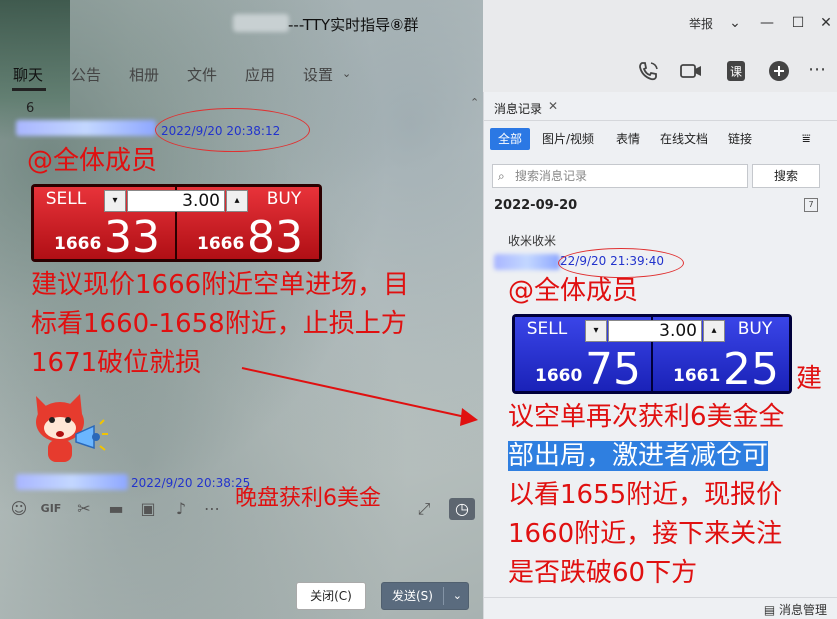  I want to click on collapse-icon: ⌃, so click(474, 102).